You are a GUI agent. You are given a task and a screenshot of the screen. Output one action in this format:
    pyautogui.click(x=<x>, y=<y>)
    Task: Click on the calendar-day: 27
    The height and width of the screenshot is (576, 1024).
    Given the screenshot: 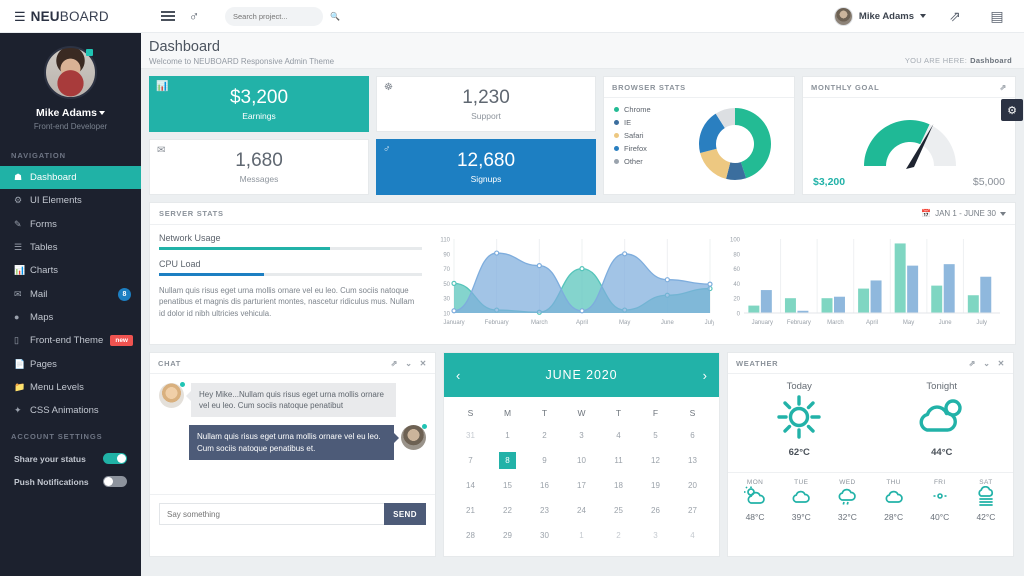 What is the action you would take?
    pyautogui.click(x=692, y=510)
    